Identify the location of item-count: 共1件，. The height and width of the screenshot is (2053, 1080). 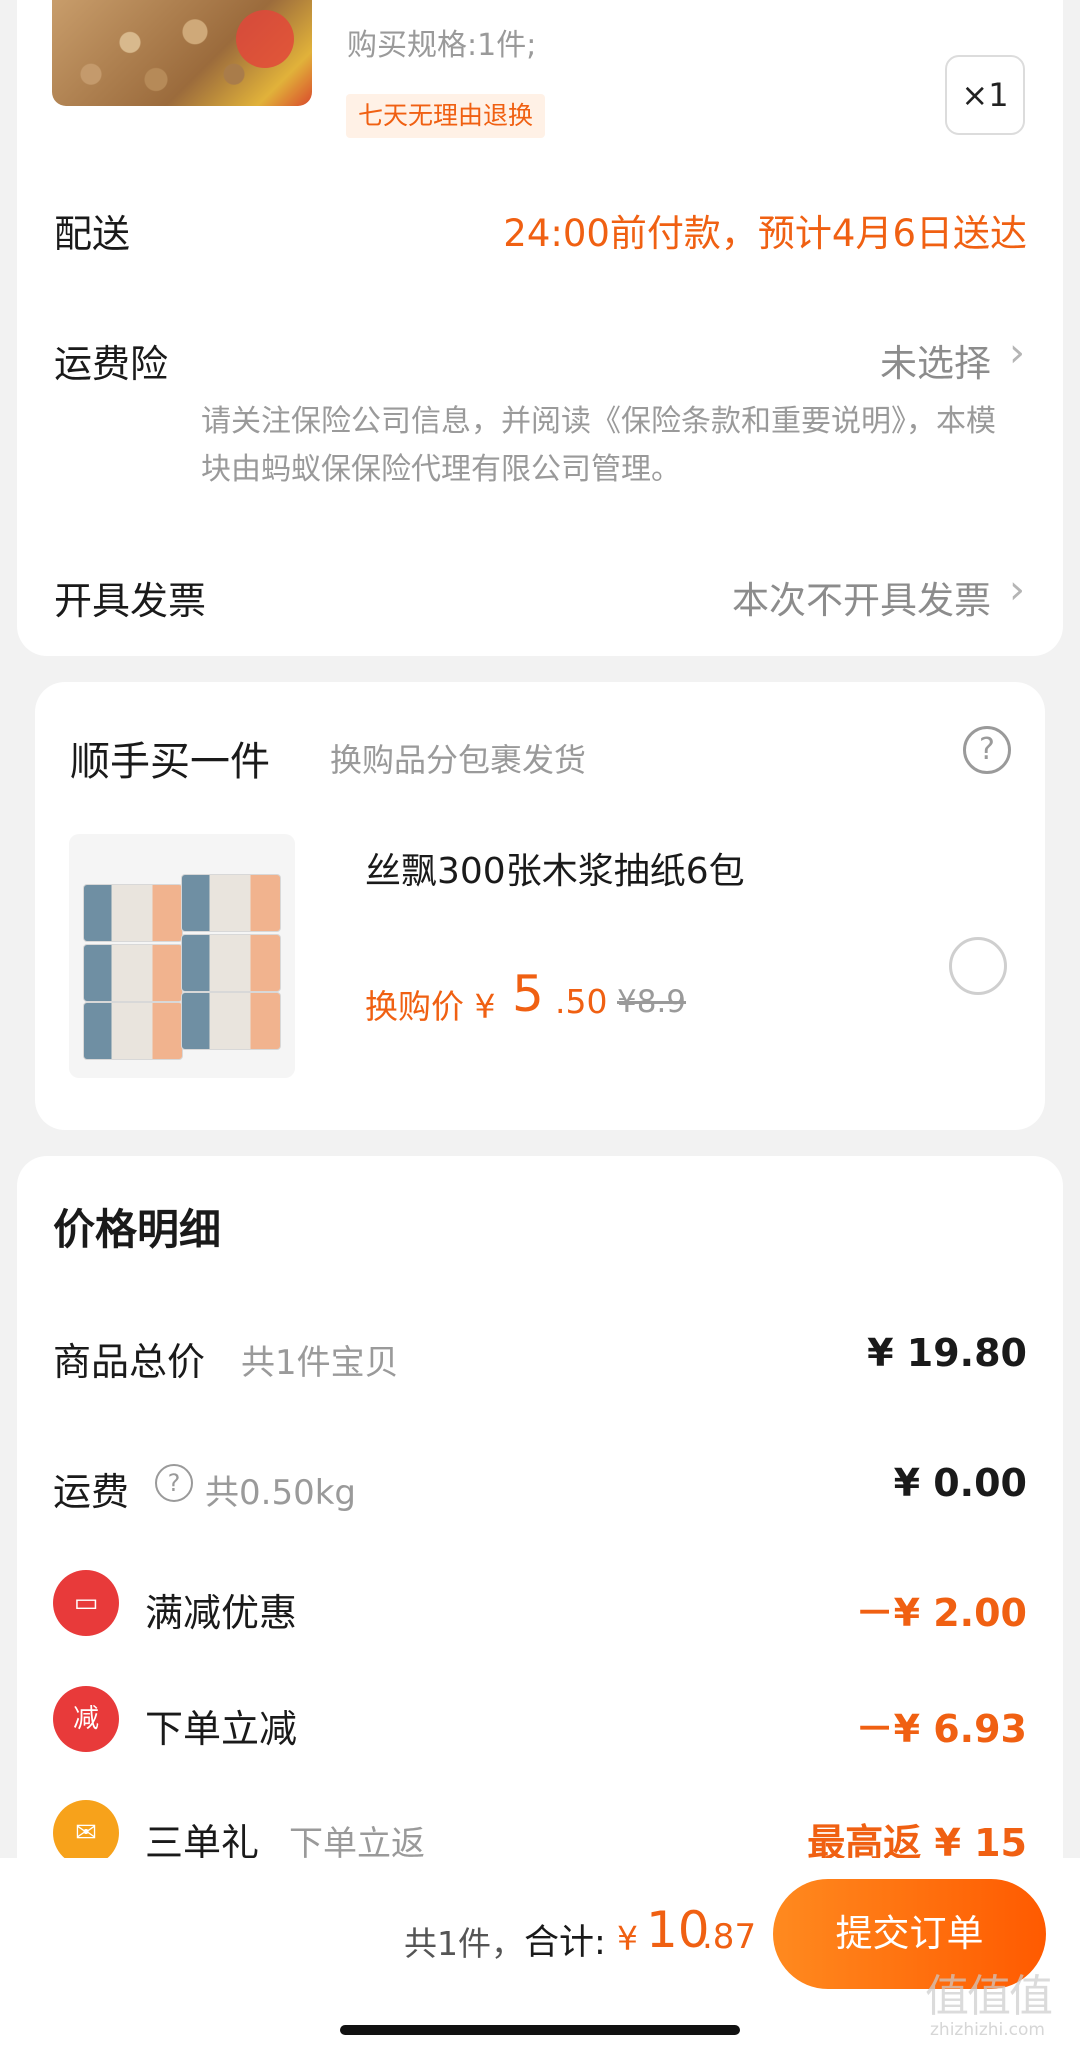
(464, 1943).